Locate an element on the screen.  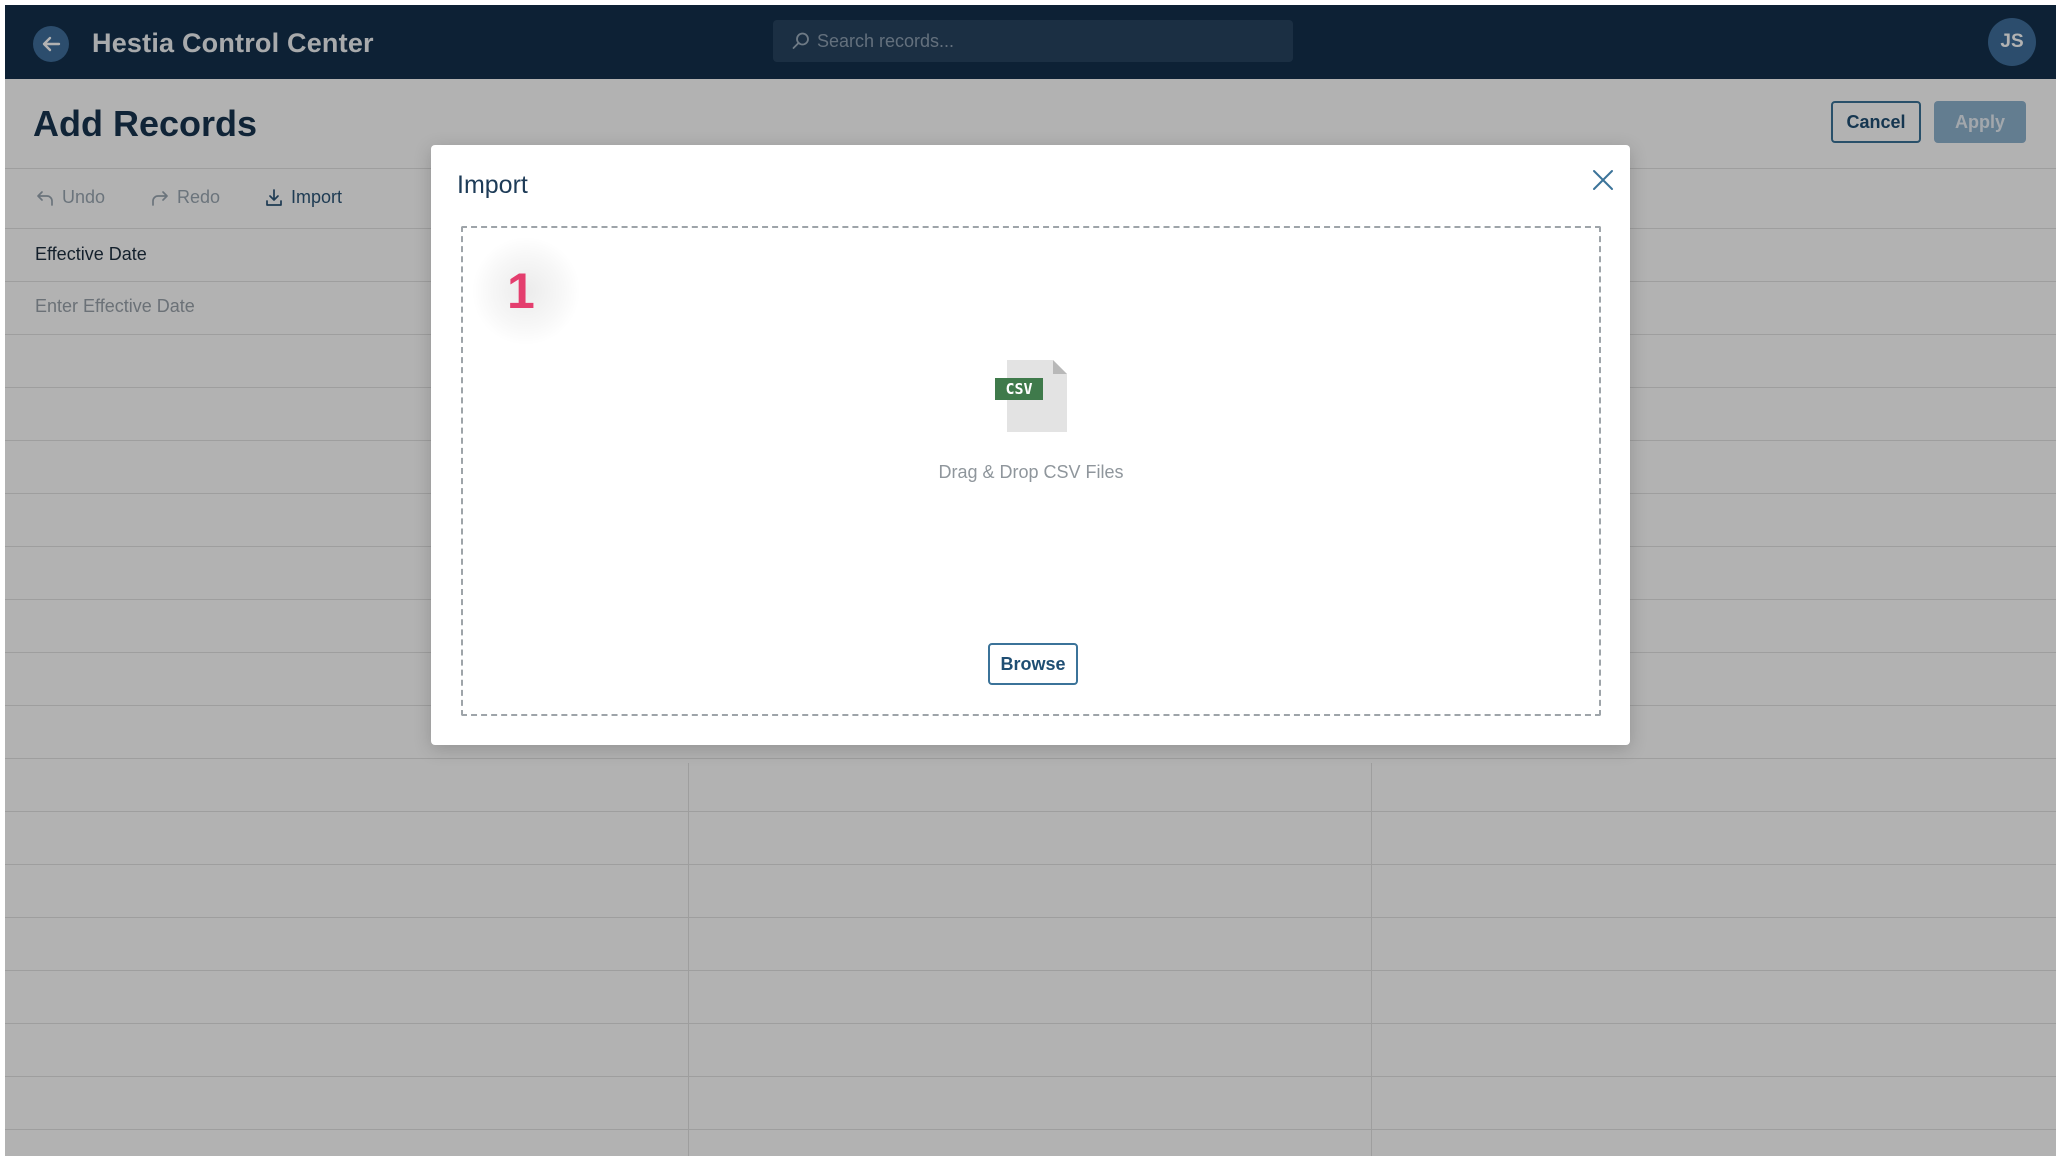
browse-button: Browse is located at coordinates (1033, 664).